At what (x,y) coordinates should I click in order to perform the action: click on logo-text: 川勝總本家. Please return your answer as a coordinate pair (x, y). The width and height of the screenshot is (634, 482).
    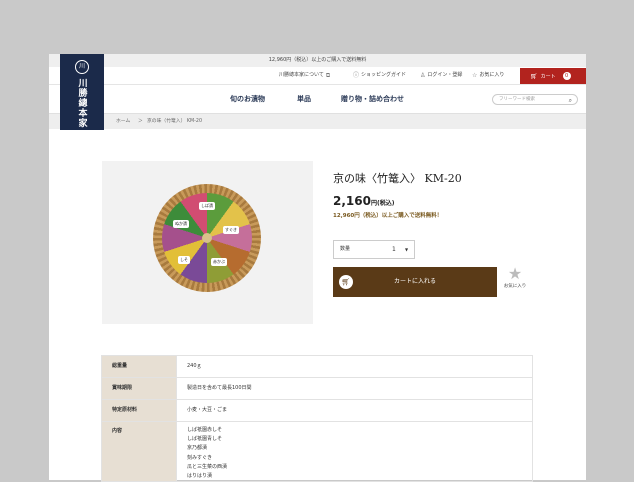
    Looking at the image, I should click on (81, 103).